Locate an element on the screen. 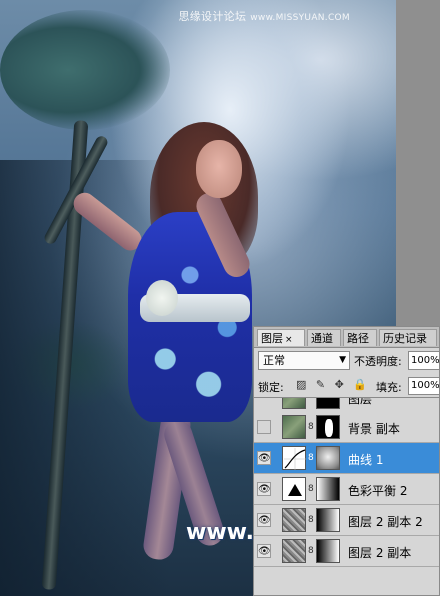  tab-paths: 路径 is located at coordinates (360, 337).